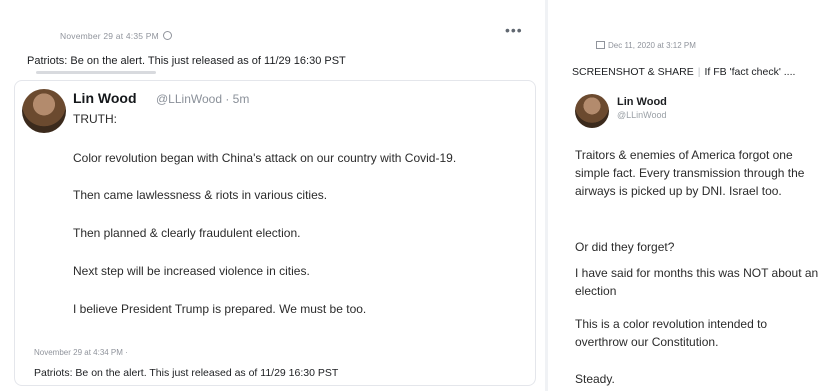  What do you see at coordinates (652, 45) in the screenshot?
I see `right-post-timestamp-text: Dec 11, 2020 at 3:12 PM` at bounding box center [652, 45].